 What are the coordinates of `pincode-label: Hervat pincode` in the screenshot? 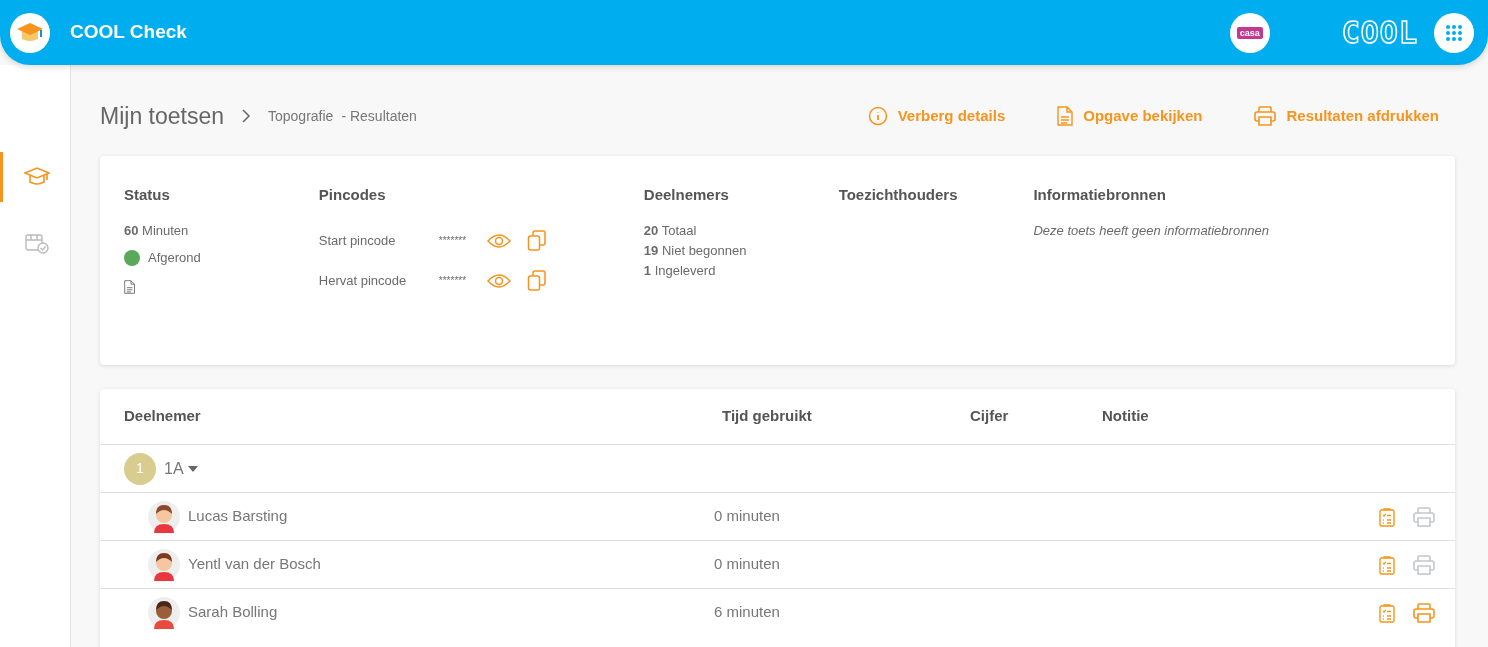 It's located at (363, 280).